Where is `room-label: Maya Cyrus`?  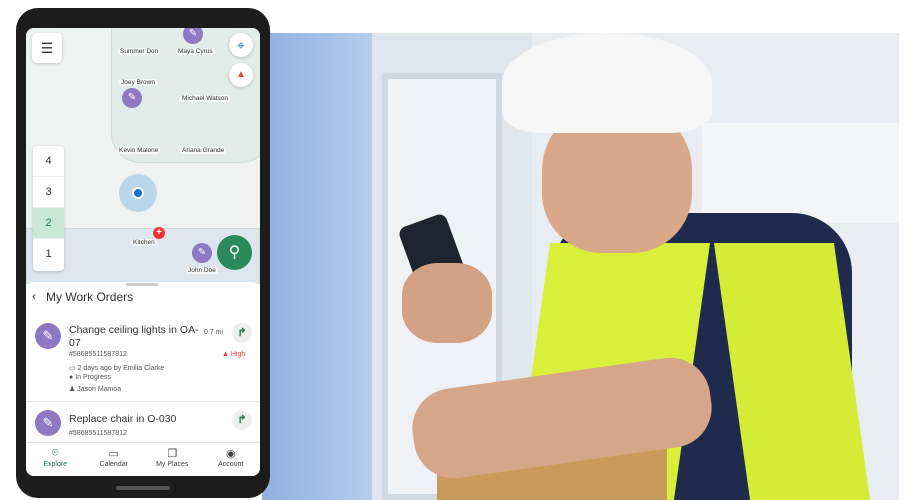
room-label: Maya Cyrus is located at coordinates (195, 51).